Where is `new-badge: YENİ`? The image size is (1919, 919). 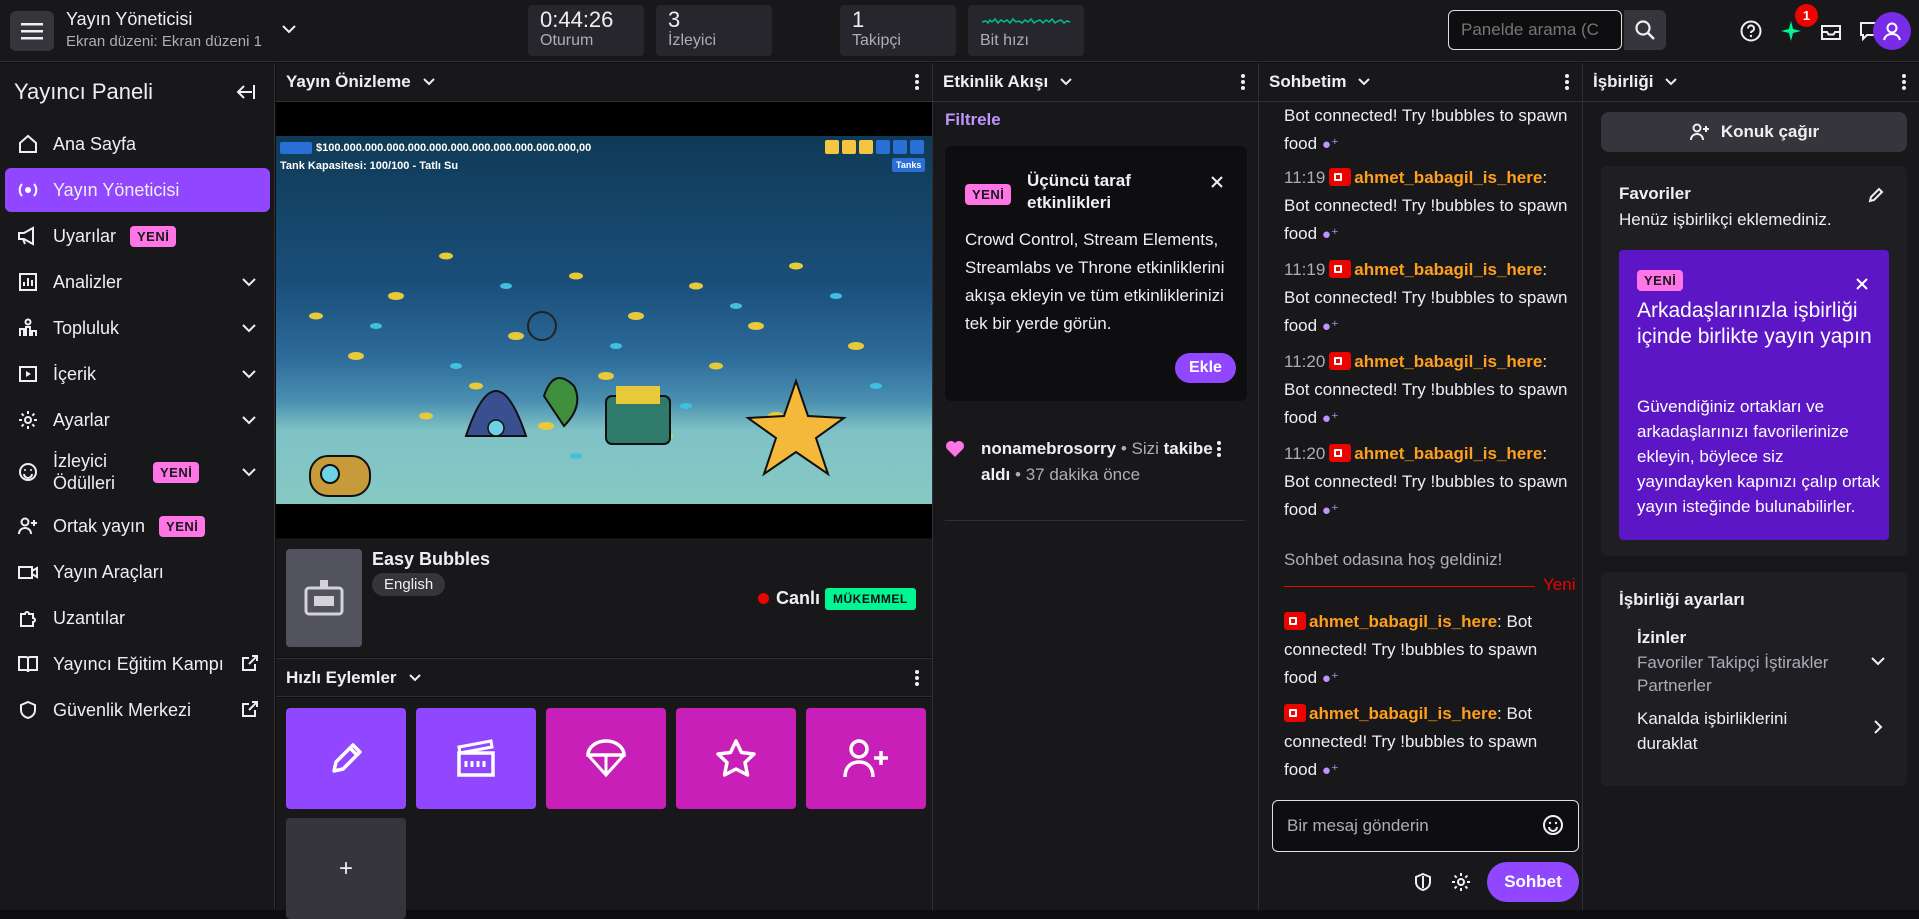 new-badge: YENİ is located at coordinates (153, 236).